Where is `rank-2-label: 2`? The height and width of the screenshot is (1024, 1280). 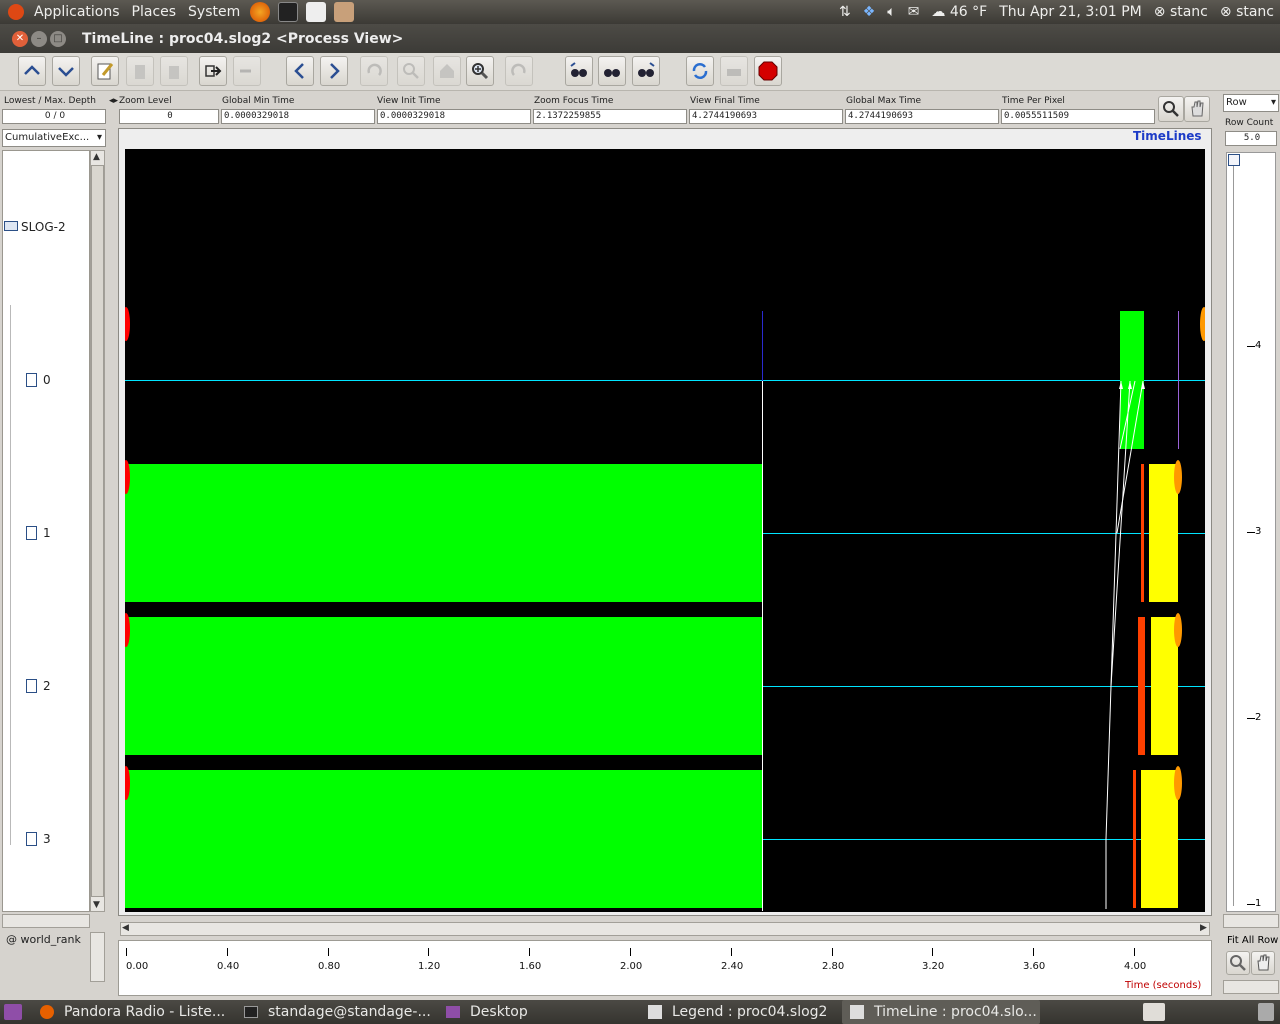 rank-2-label: 2 is located at coordinates (47, 686).